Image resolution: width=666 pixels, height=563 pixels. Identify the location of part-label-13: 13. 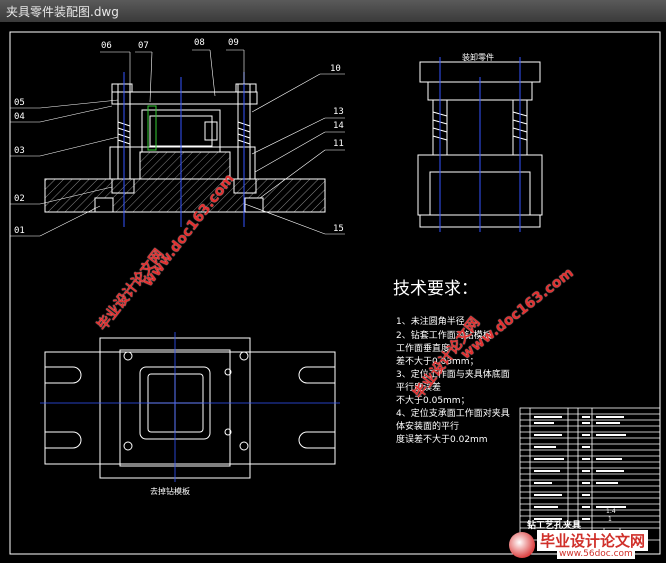
(338, 112).